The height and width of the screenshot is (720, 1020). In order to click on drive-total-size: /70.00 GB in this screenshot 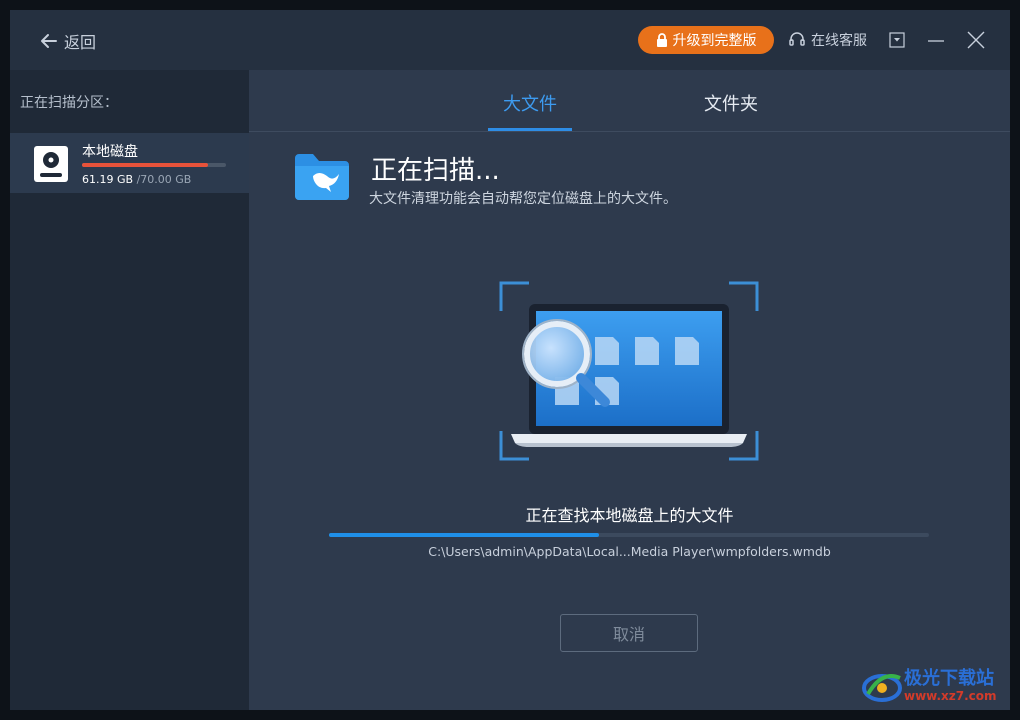, I will do `click(164, 179)`.